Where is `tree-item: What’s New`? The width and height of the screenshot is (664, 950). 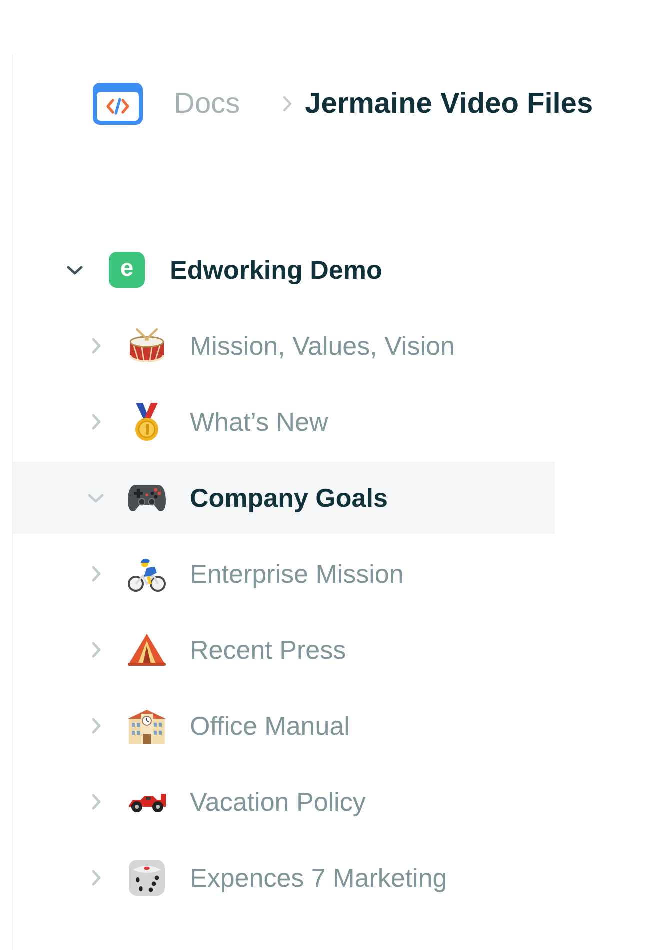 tree-item: What’s New is located at coordinates (284, 422).